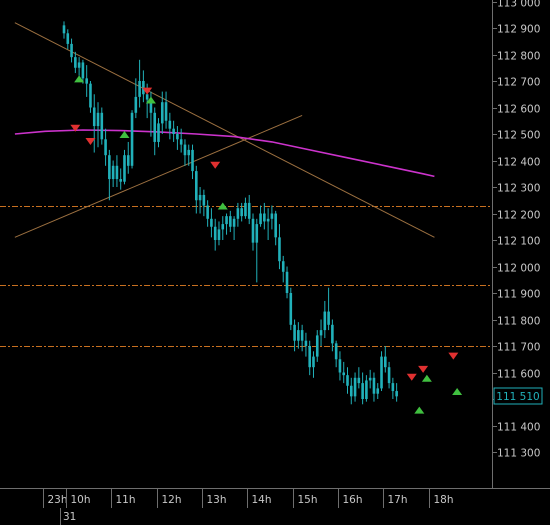 The width and height of the screenshot is (550, 525). I want to click on price-tick-label: 112 900, so click(518, 30).